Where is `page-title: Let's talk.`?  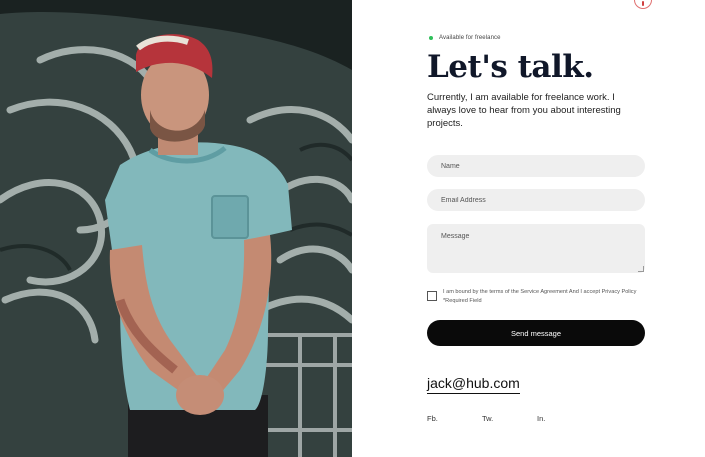 page-title: Let's talk. is located at coordinates (510, 67).